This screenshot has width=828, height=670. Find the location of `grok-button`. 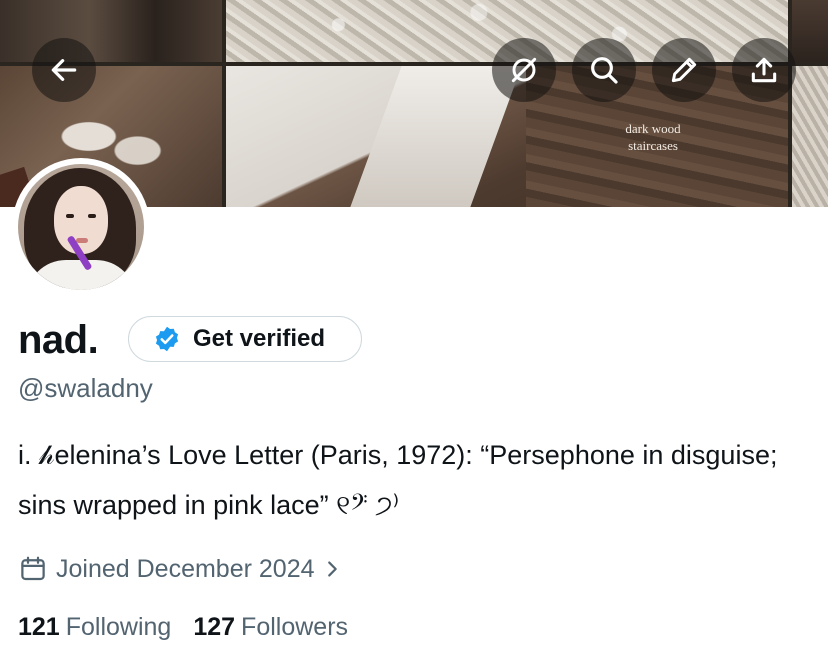

grok-button is located at coordinates (524, 70).